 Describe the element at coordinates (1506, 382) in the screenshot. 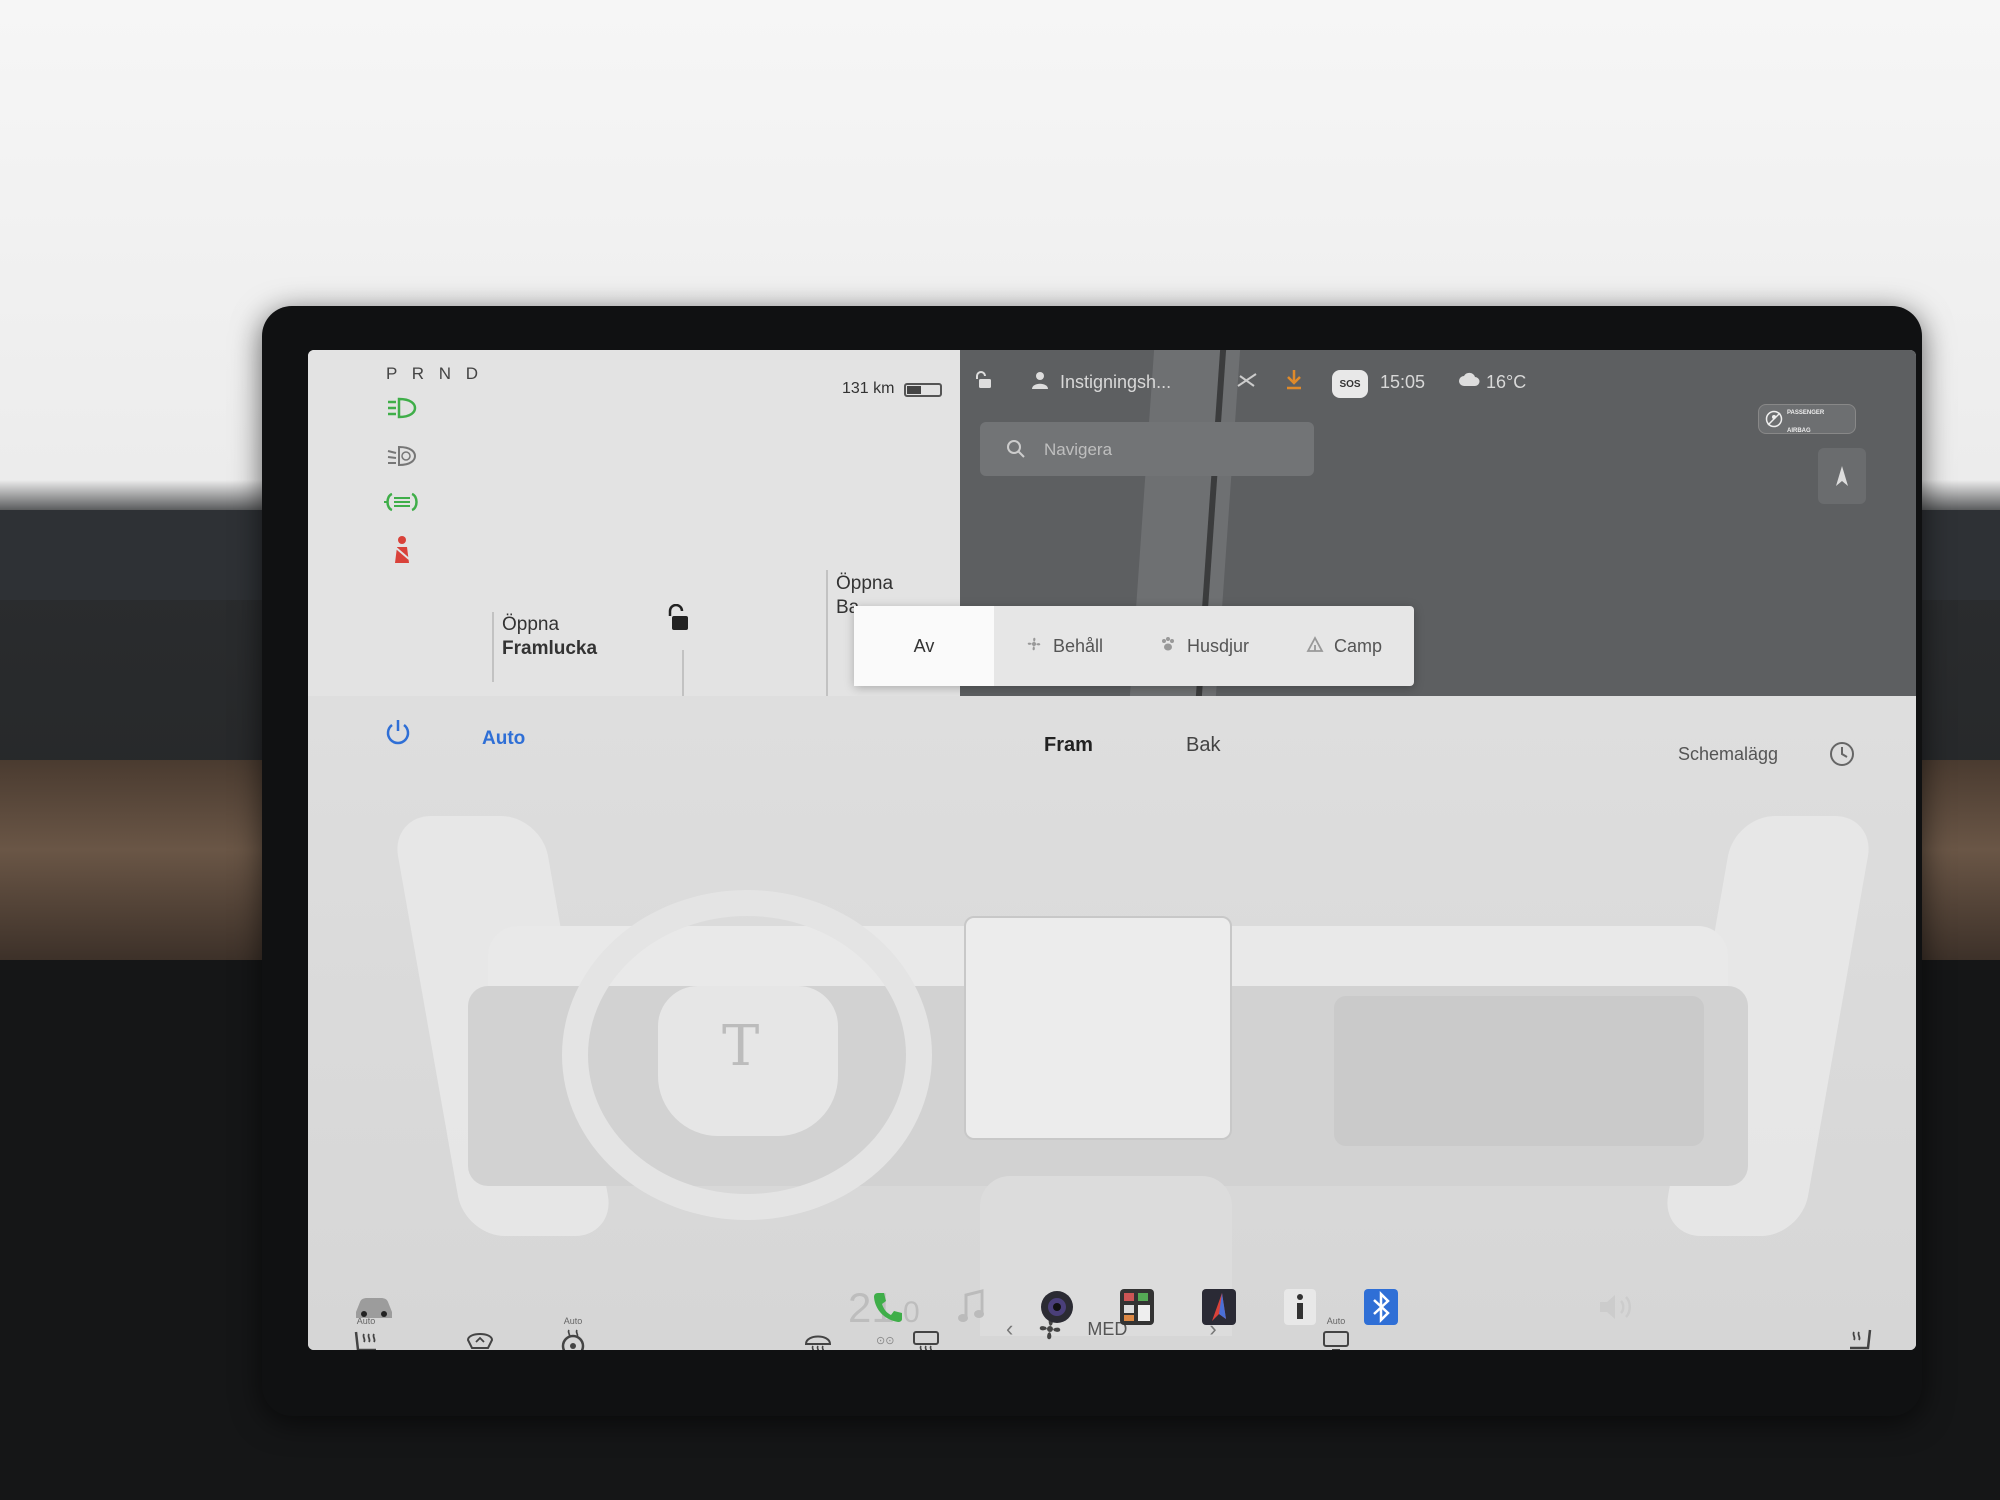

I see `outside-temperature: 16°C` at that location.